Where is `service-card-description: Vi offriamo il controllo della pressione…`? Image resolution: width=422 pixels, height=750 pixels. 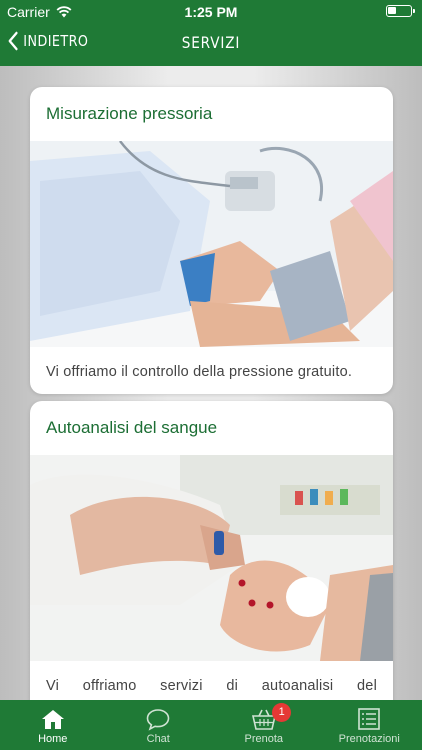 service-card-description: Vi offriamo il controllo della pressione… is located at coordinates (199, 372).